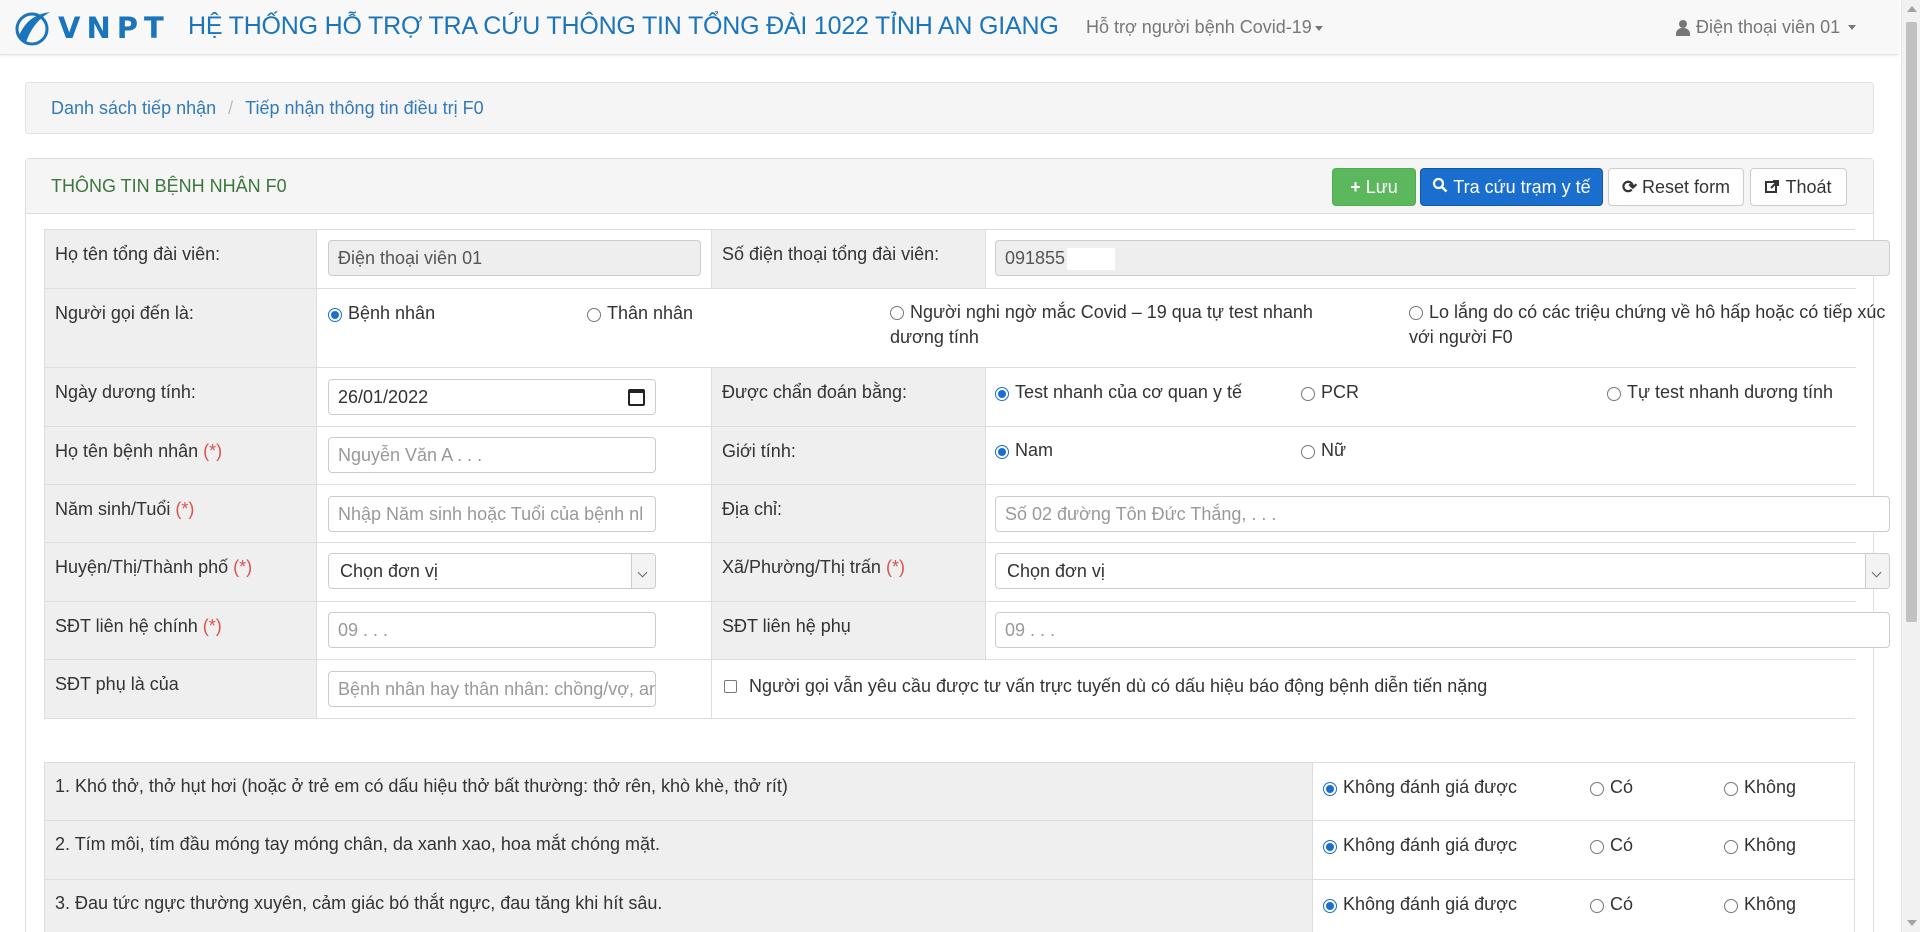 This screenshot has width=1920, height=932. I want to click on sub-phone-owner-input: Bệnh nhân hay thân nhân: chồng/vợ, anh, so click(492, 689).